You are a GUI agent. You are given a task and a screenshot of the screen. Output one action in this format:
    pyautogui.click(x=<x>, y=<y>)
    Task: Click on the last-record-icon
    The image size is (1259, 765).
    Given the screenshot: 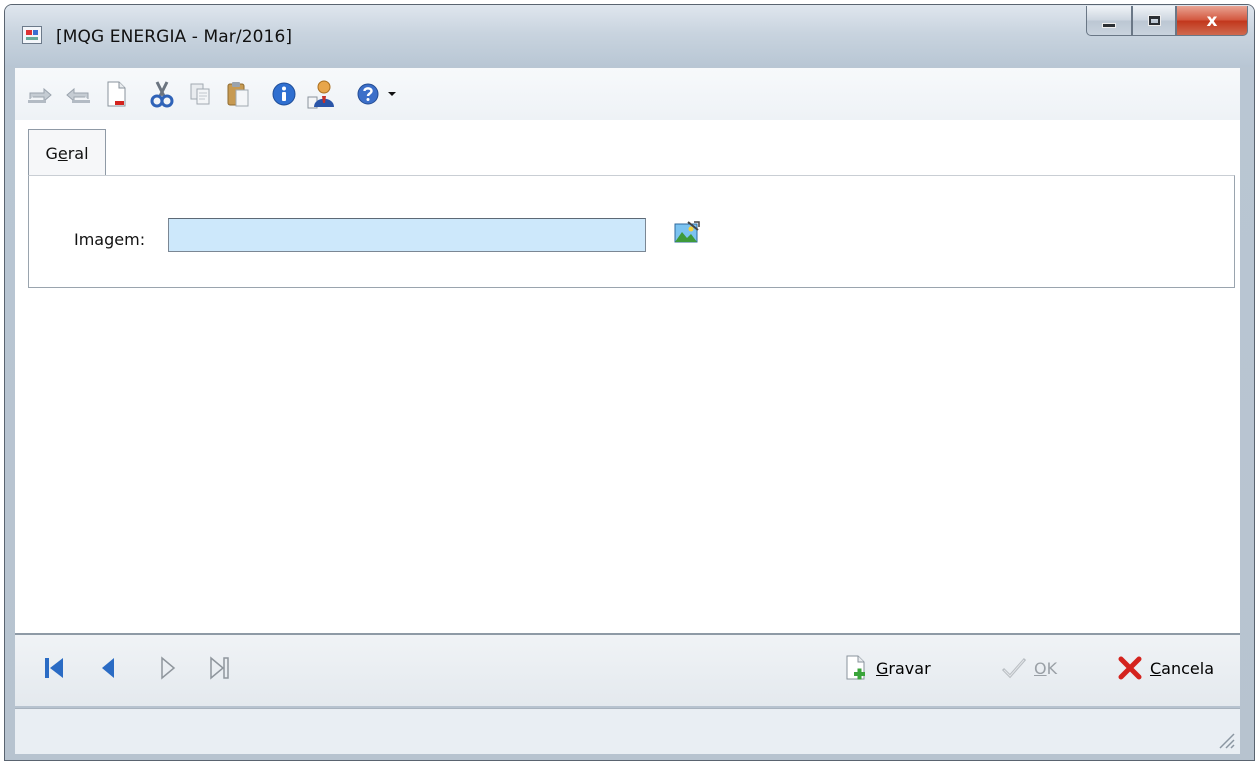 What is the action you would take?
    pyautogui.click(x=219, y=668)
    